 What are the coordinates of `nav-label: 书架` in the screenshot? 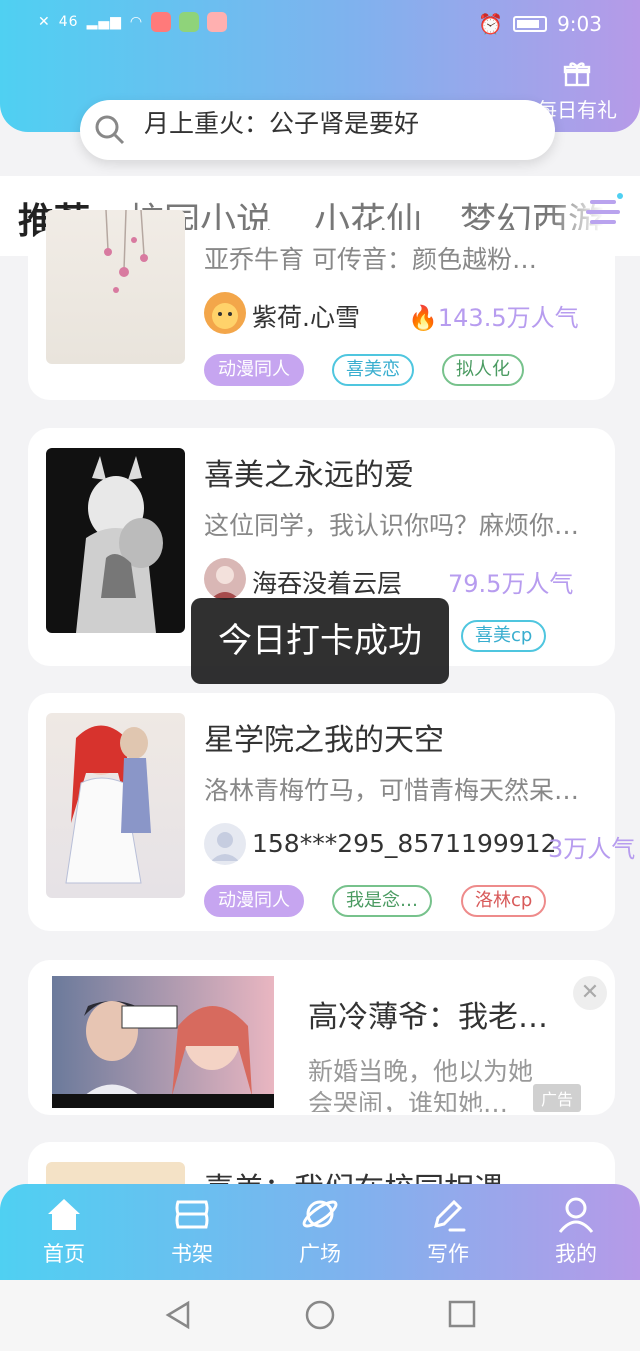 It's located at (192, 1254).